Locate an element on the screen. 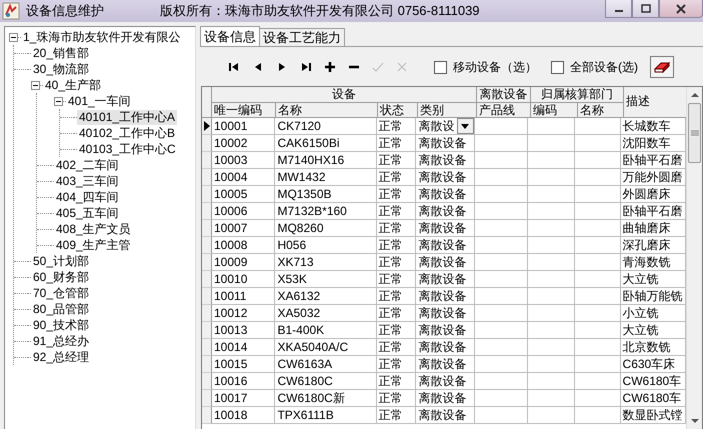  table-cell: C630车床 is located at coordinates (653, 364).